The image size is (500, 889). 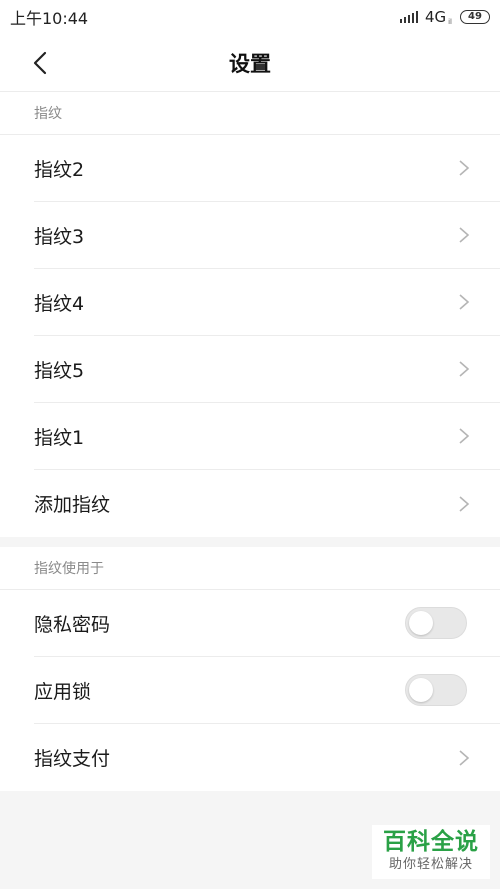 What do you see at coordinates (49, 18) in the screenshot?
I see `status-time: 上午10:44` at bounding box center [49, 18].